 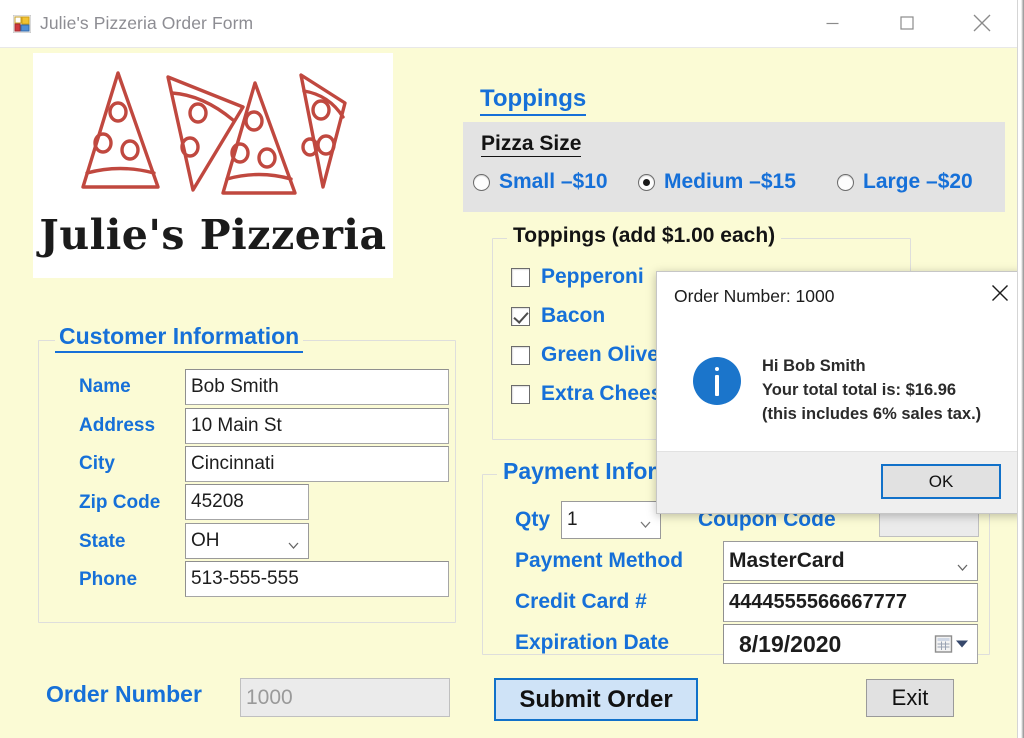 I want to click on radio-size-large: Large –$20, so click(x=905, y=182).